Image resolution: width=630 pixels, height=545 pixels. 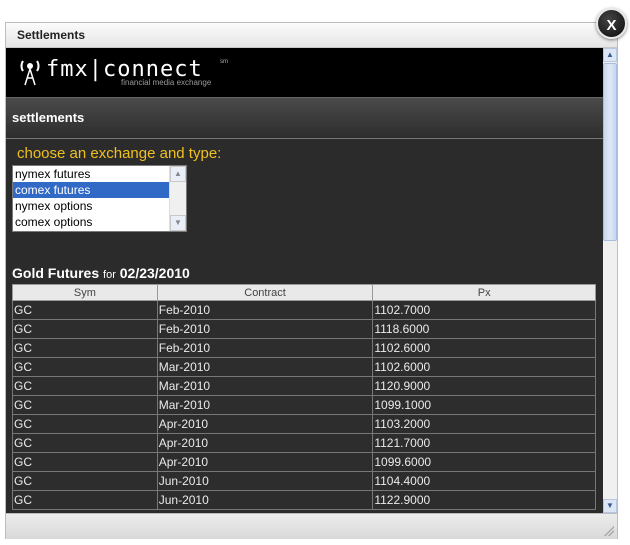 What do you see at coordinates (484, 292) in the screenshot?
I see `column-header-px: Px` at bounding box center [484, 292].